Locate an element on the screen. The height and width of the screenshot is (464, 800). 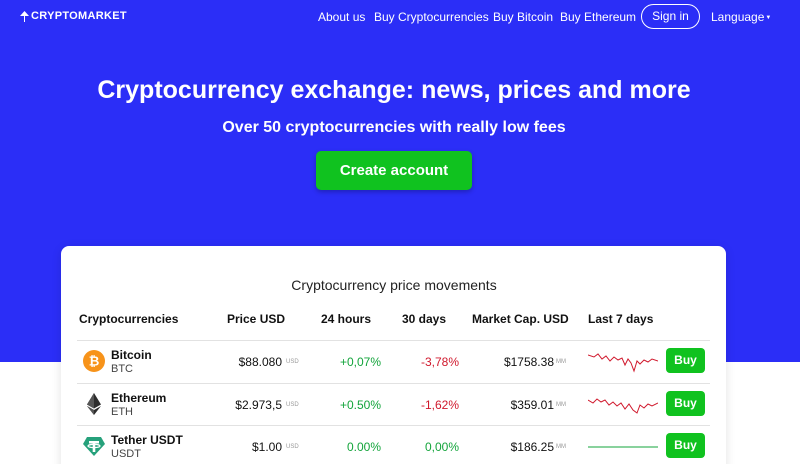
coin-symbol: USDT is located at coordinates (126, 454).